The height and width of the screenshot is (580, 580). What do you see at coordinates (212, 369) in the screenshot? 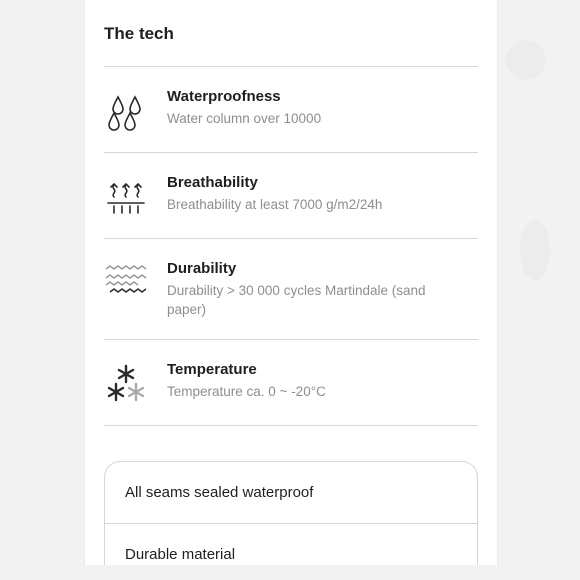
I see `tech-item-title: Temperature` at bounding box center [212, 369].